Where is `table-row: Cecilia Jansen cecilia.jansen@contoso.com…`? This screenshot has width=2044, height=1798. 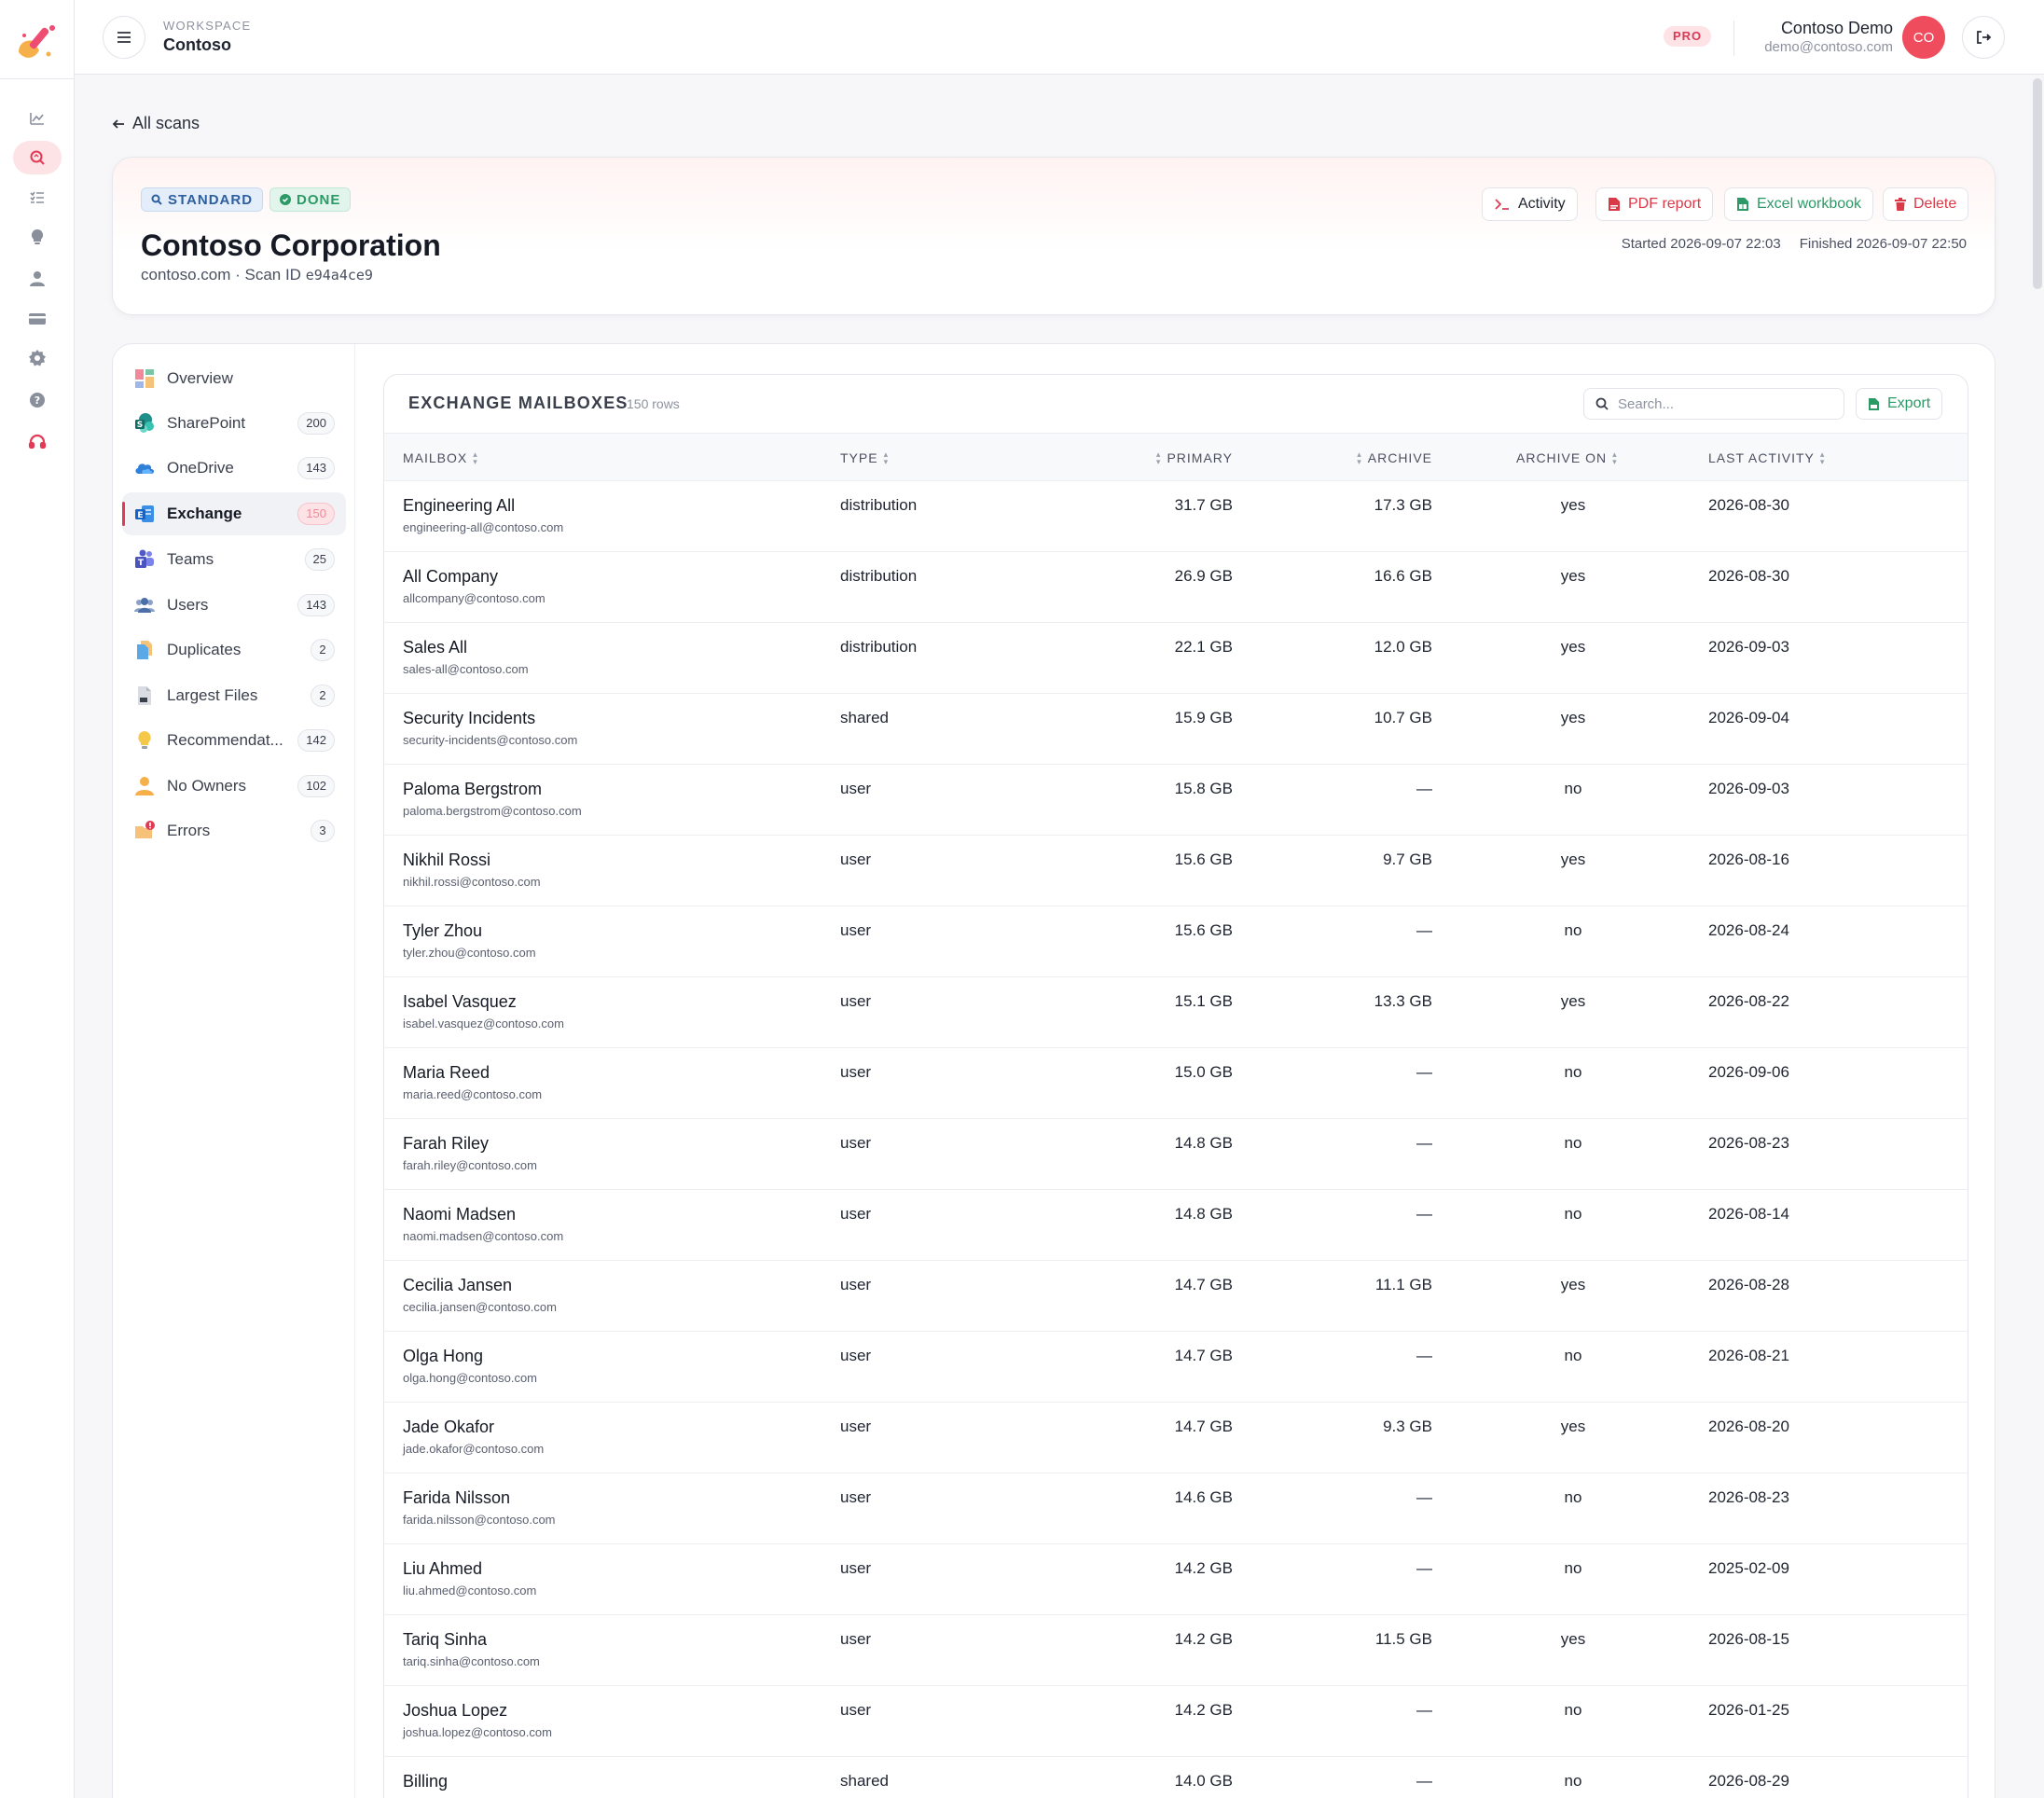 table-row: Cecilia Jansen cecilia.jansen@contoso.com… is located at coordinates (1176, 1296).